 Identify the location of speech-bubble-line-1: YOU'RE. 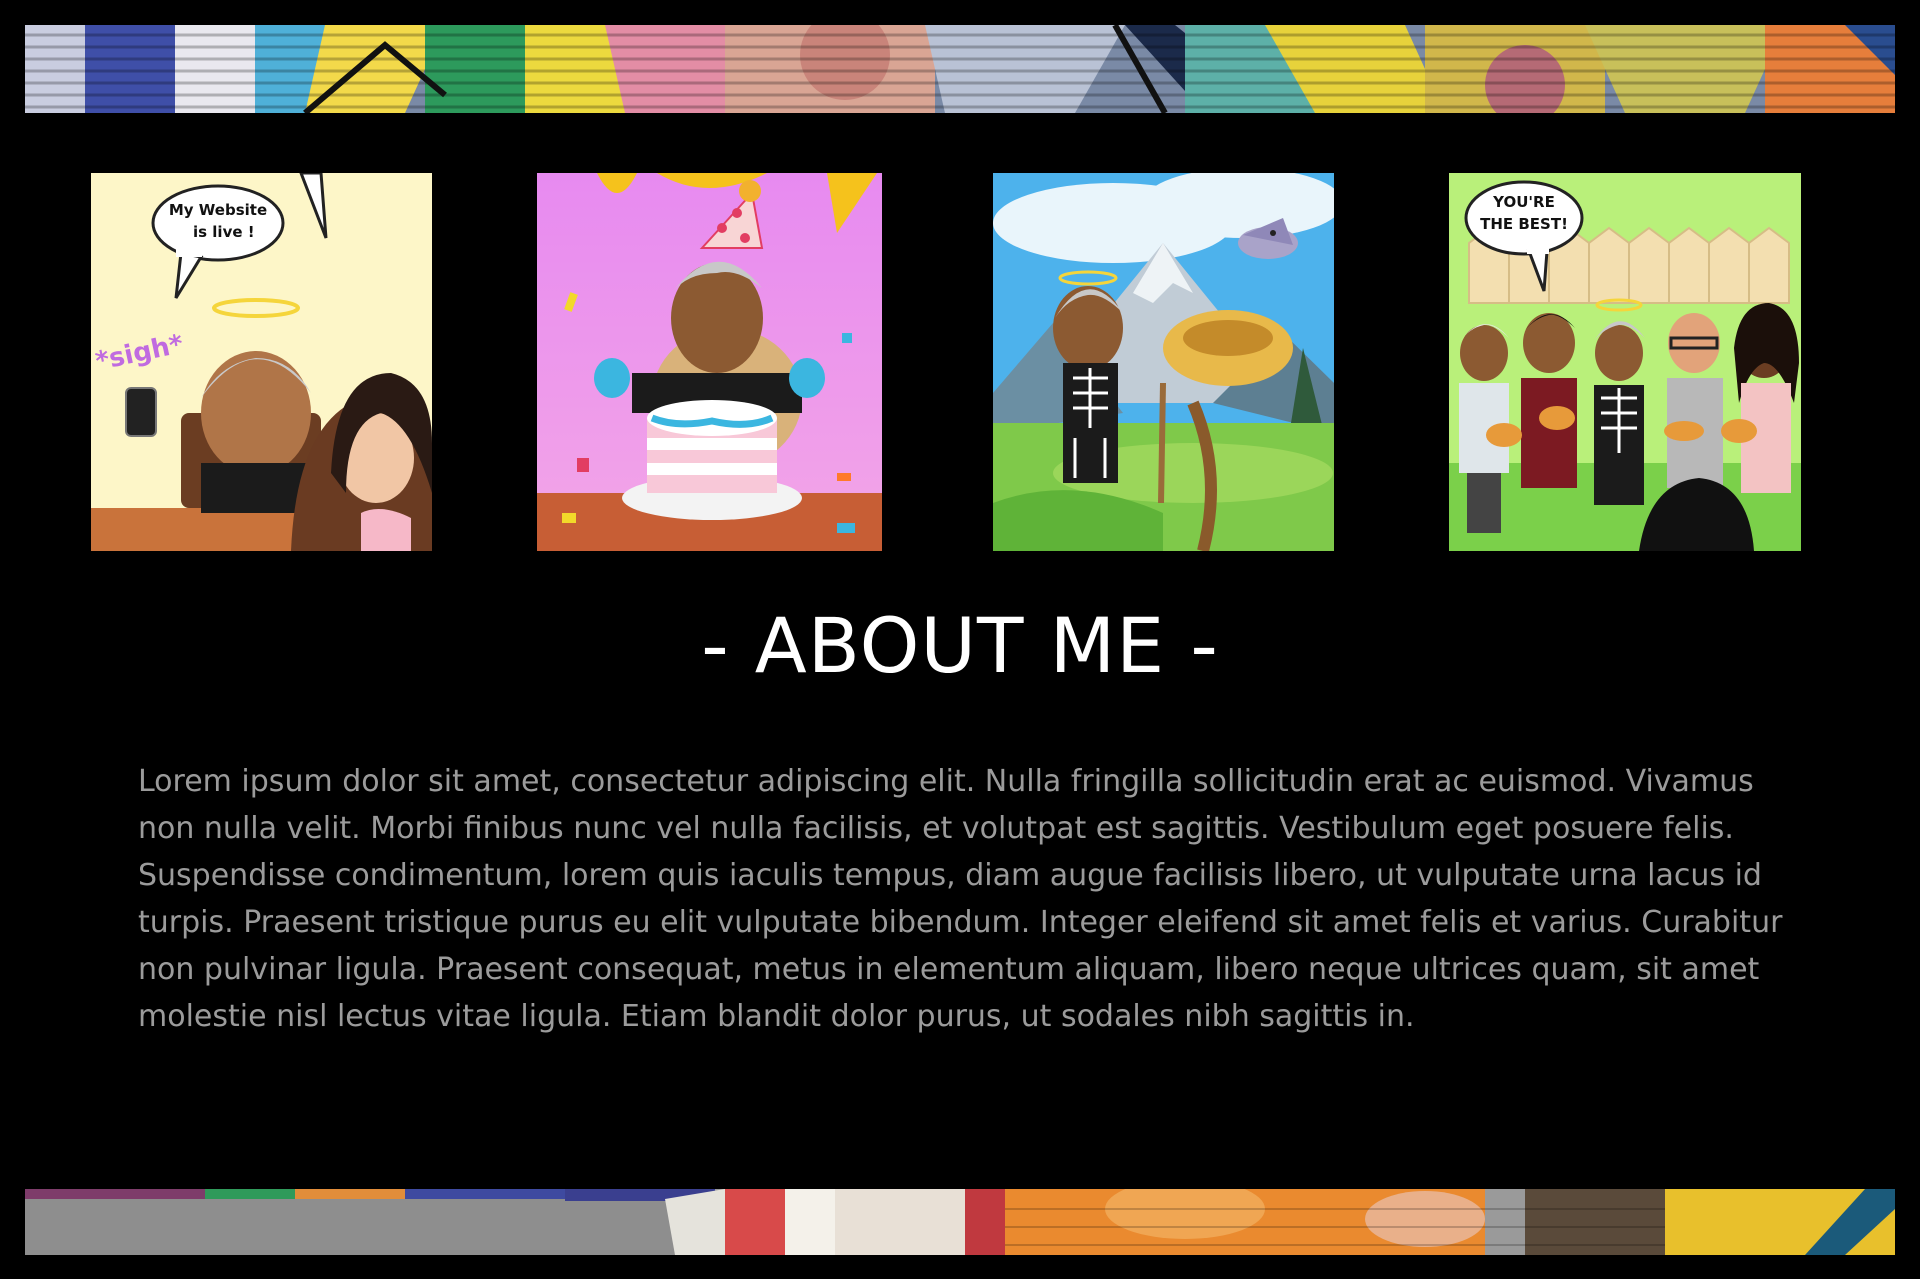
(1523, 202).